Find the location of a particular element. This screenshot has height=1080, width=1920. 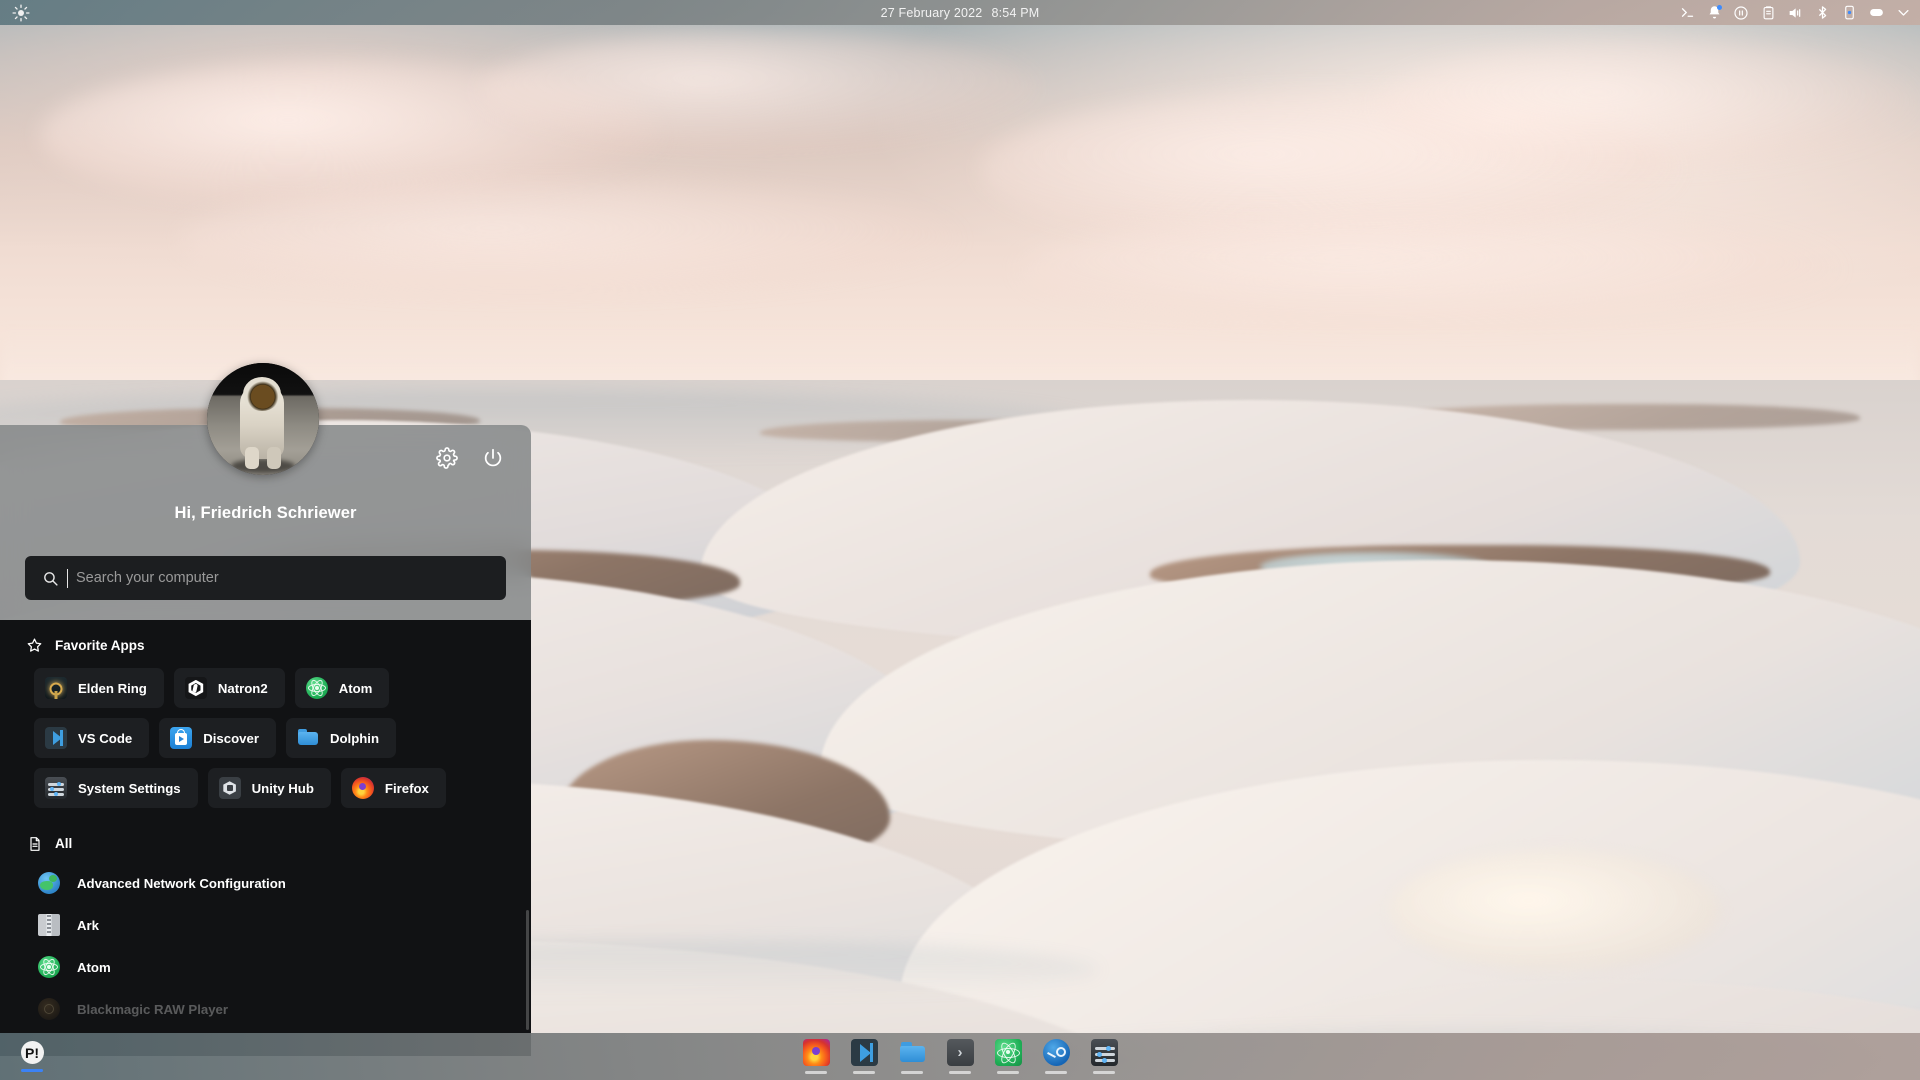

notification-bell-icon is located at coordinates (1714, 13).